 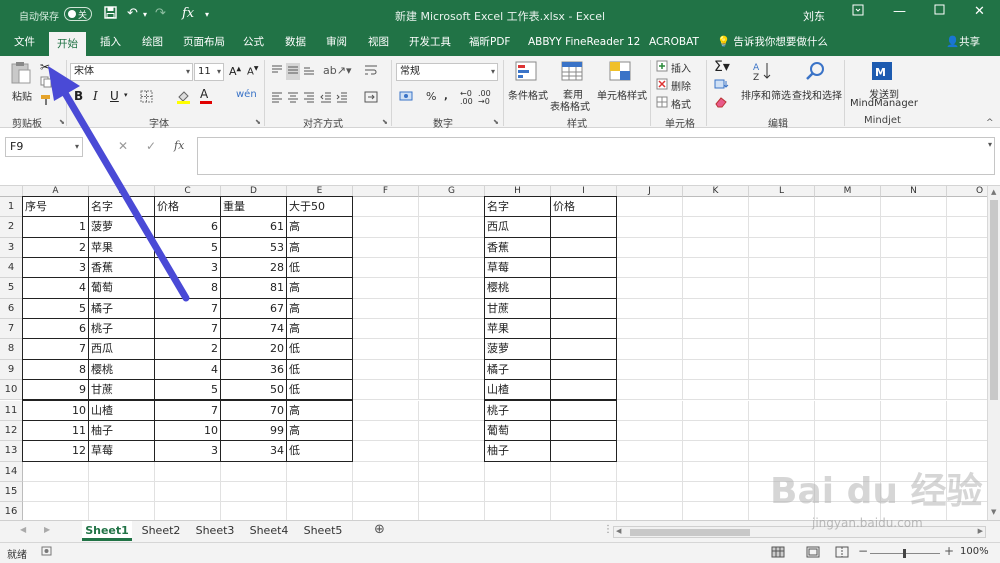 I want to click on row-header: 15, so click(x=11, y=492).